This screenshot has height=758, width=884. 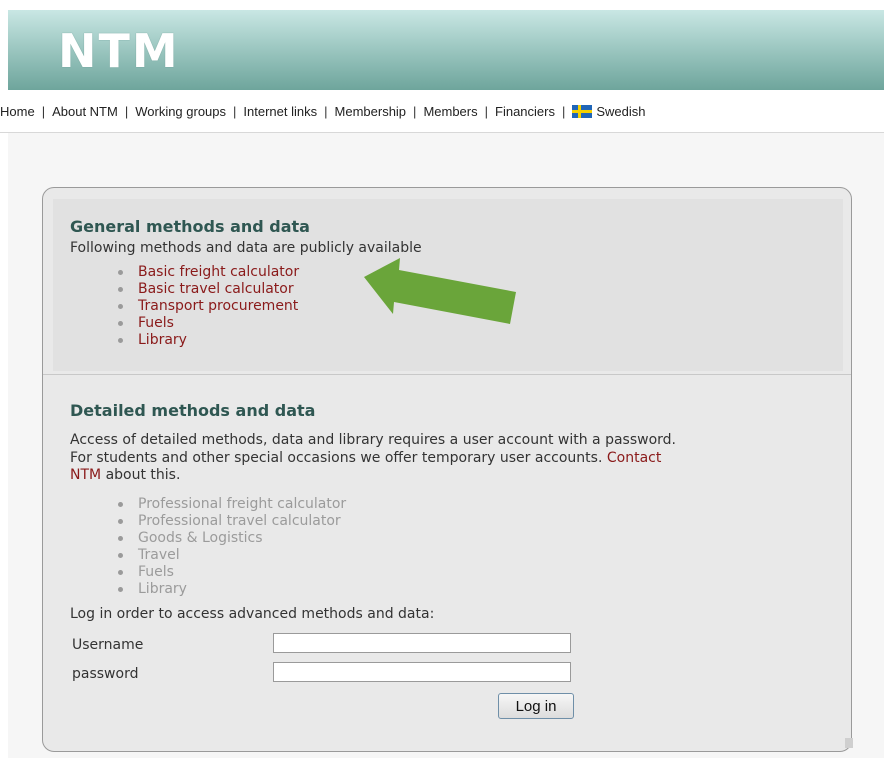 What do you see at coordinates (207, 272) in the screenshot?
I see `link-basic-freight-calculator: Basic freight calculator` at bounding box center [207, 272].